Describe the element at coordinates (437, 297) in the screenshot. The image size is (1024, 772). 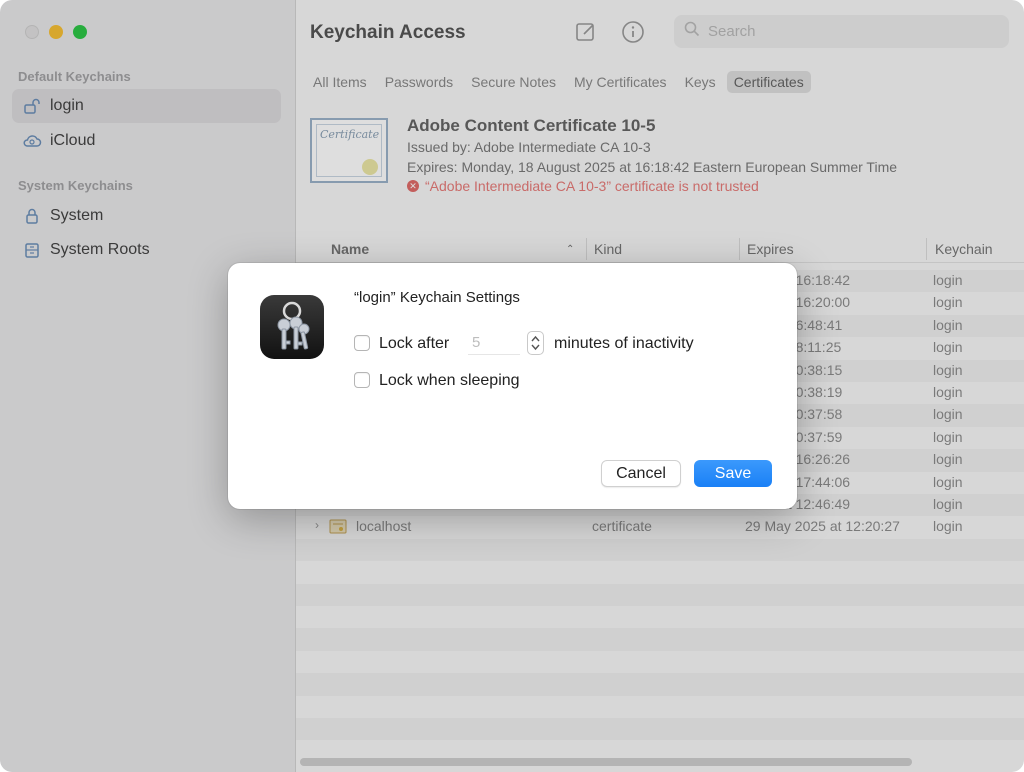
I see `dialog-title: “login” Keychain Settings` at that location.